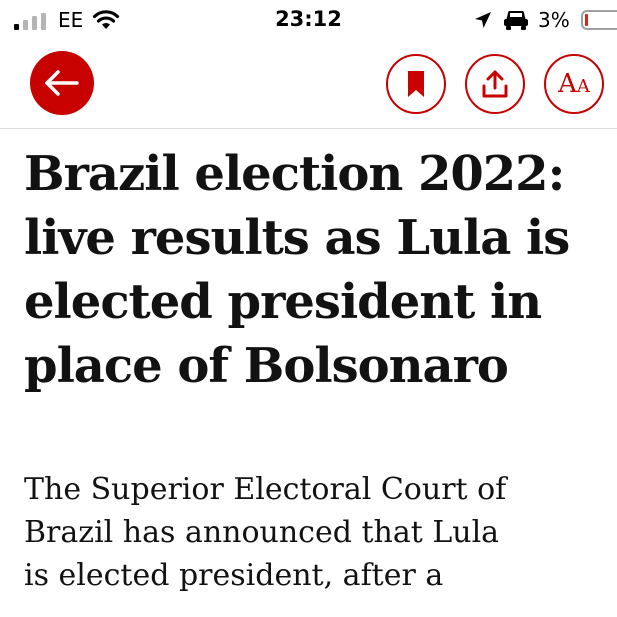  What do you see at coordinates (516, 20) in the screenshot?
I see `car-icon` at bounding box center [516, 20].